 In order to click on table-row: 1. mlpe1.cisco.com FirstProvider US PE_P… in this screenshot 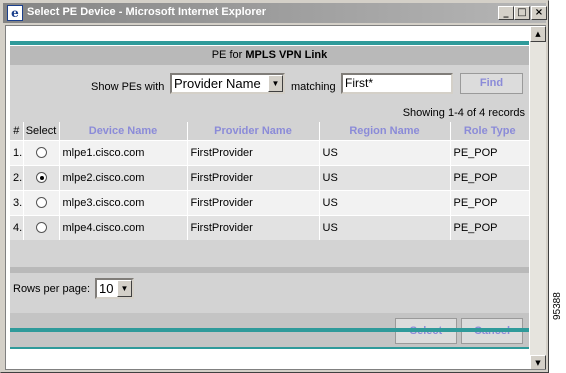, I will do `click(269, 152)`.